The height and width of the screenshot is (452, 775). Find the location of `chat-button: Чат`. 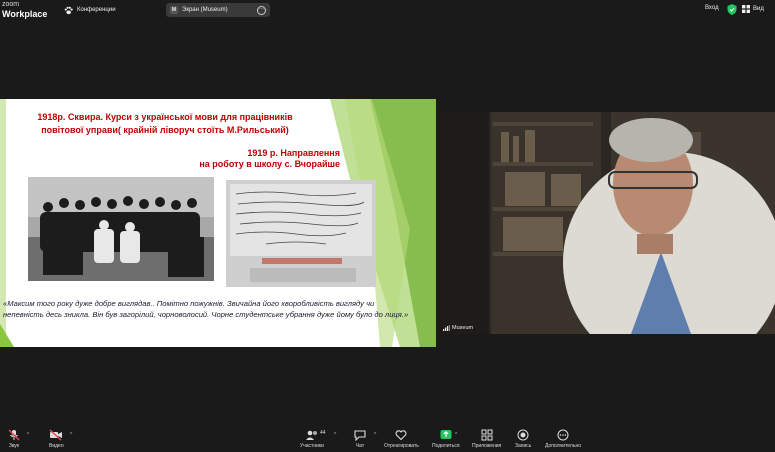

chat-button: Чат is located at coordinates (360, 439).